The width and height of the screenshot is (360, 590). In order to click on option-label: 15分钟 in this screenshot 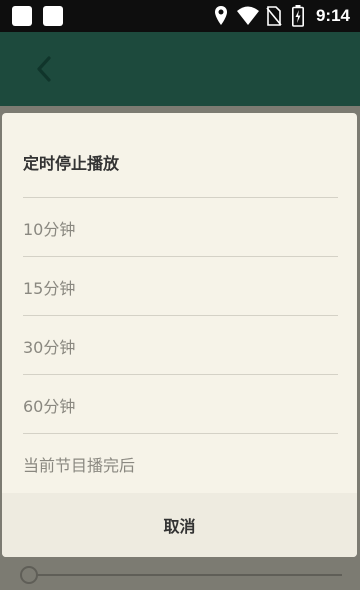, I will do `click(49, 288)`.